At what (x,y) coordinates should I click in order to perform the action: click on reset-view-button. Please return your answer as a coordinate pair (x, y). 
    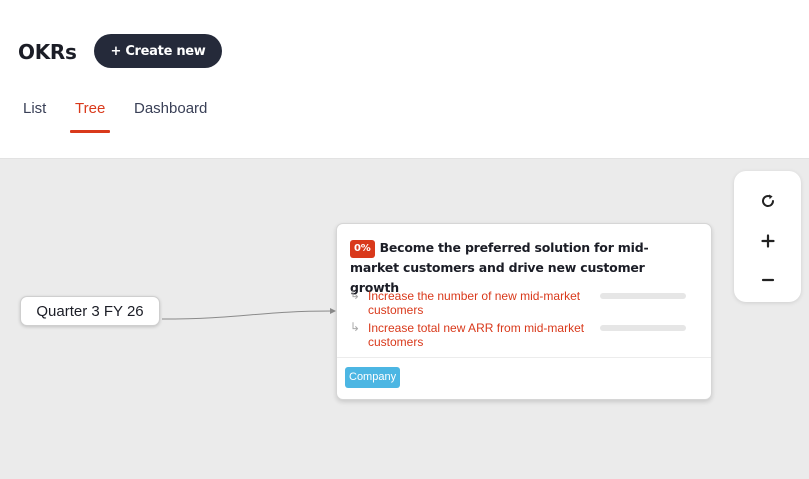
    Looking at the image, I should click on (767, 201).